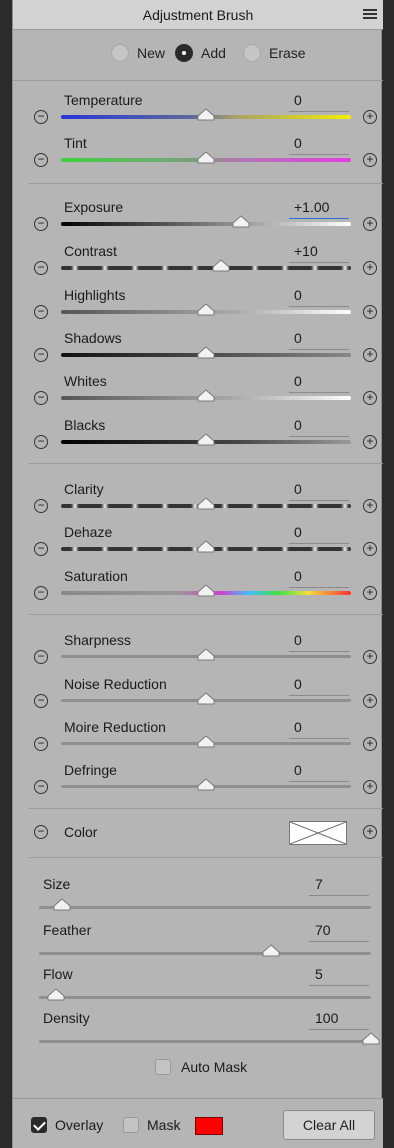 This screenshot has height=1148, width=394. I want to click on slider-value-field: +1.00, so click(319, 209).